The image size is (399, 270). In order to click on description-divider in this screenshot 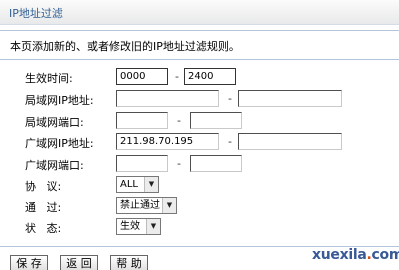, I will do `click(199, 59)`.